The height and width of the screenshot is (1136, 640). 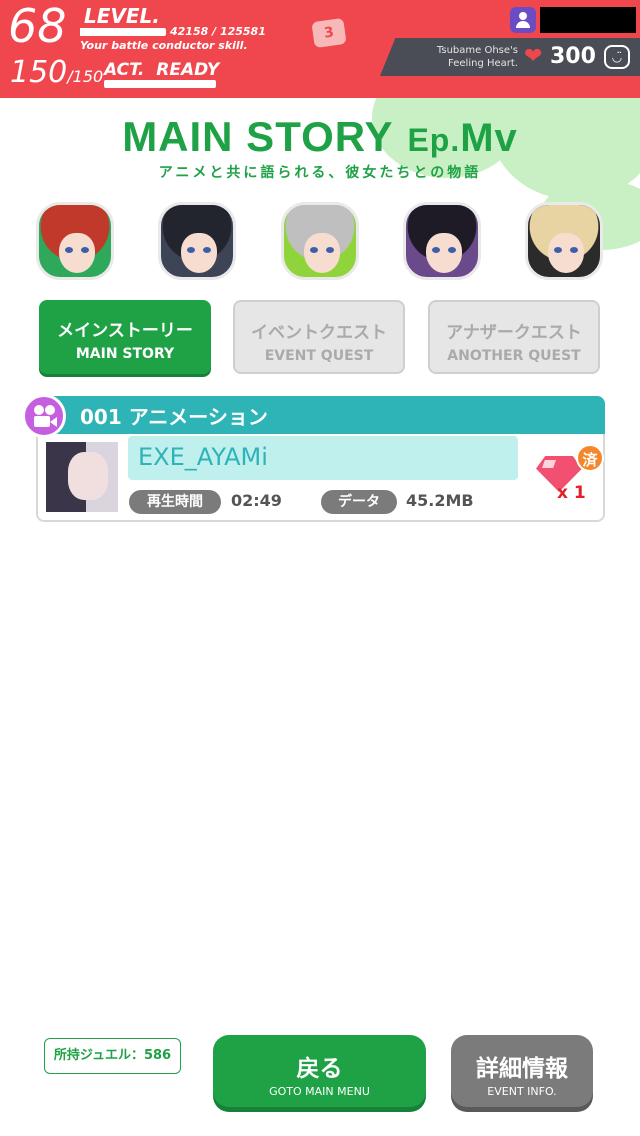 I want to click on page-subtitle: アニメと共に語られる、彼女たちとの物語, so click(x=320, y=173).